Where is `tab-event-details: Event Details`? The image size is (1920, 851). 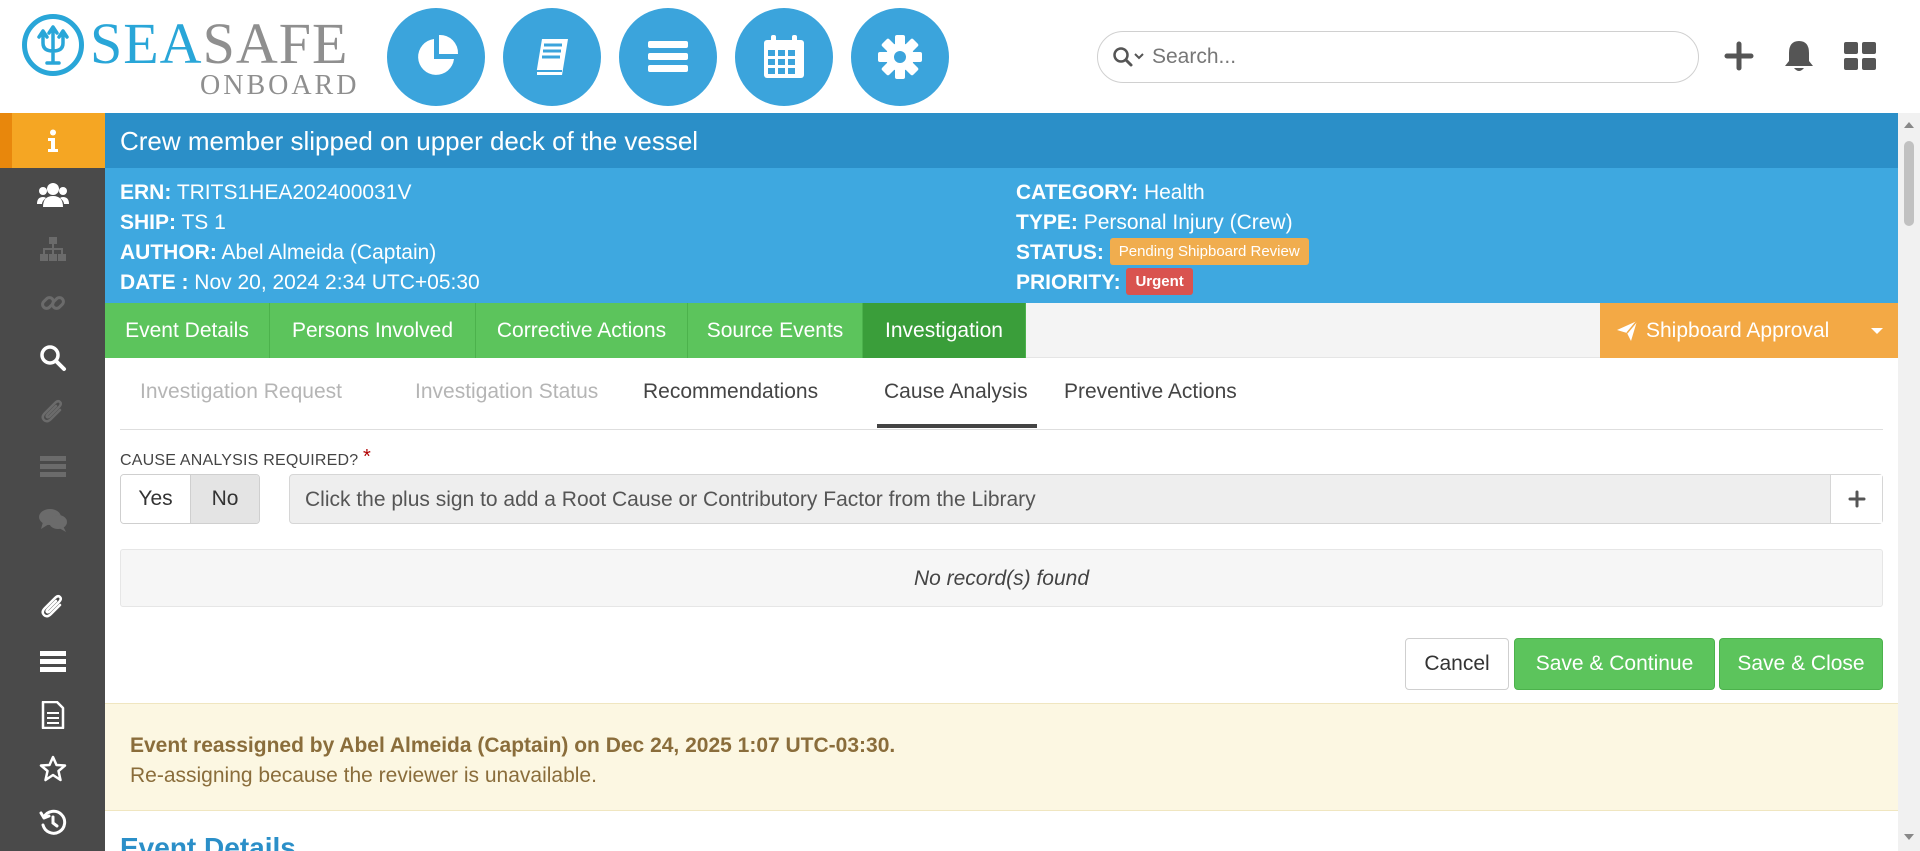
tab-event-details: Event Details is located at coordinates (187, 330).